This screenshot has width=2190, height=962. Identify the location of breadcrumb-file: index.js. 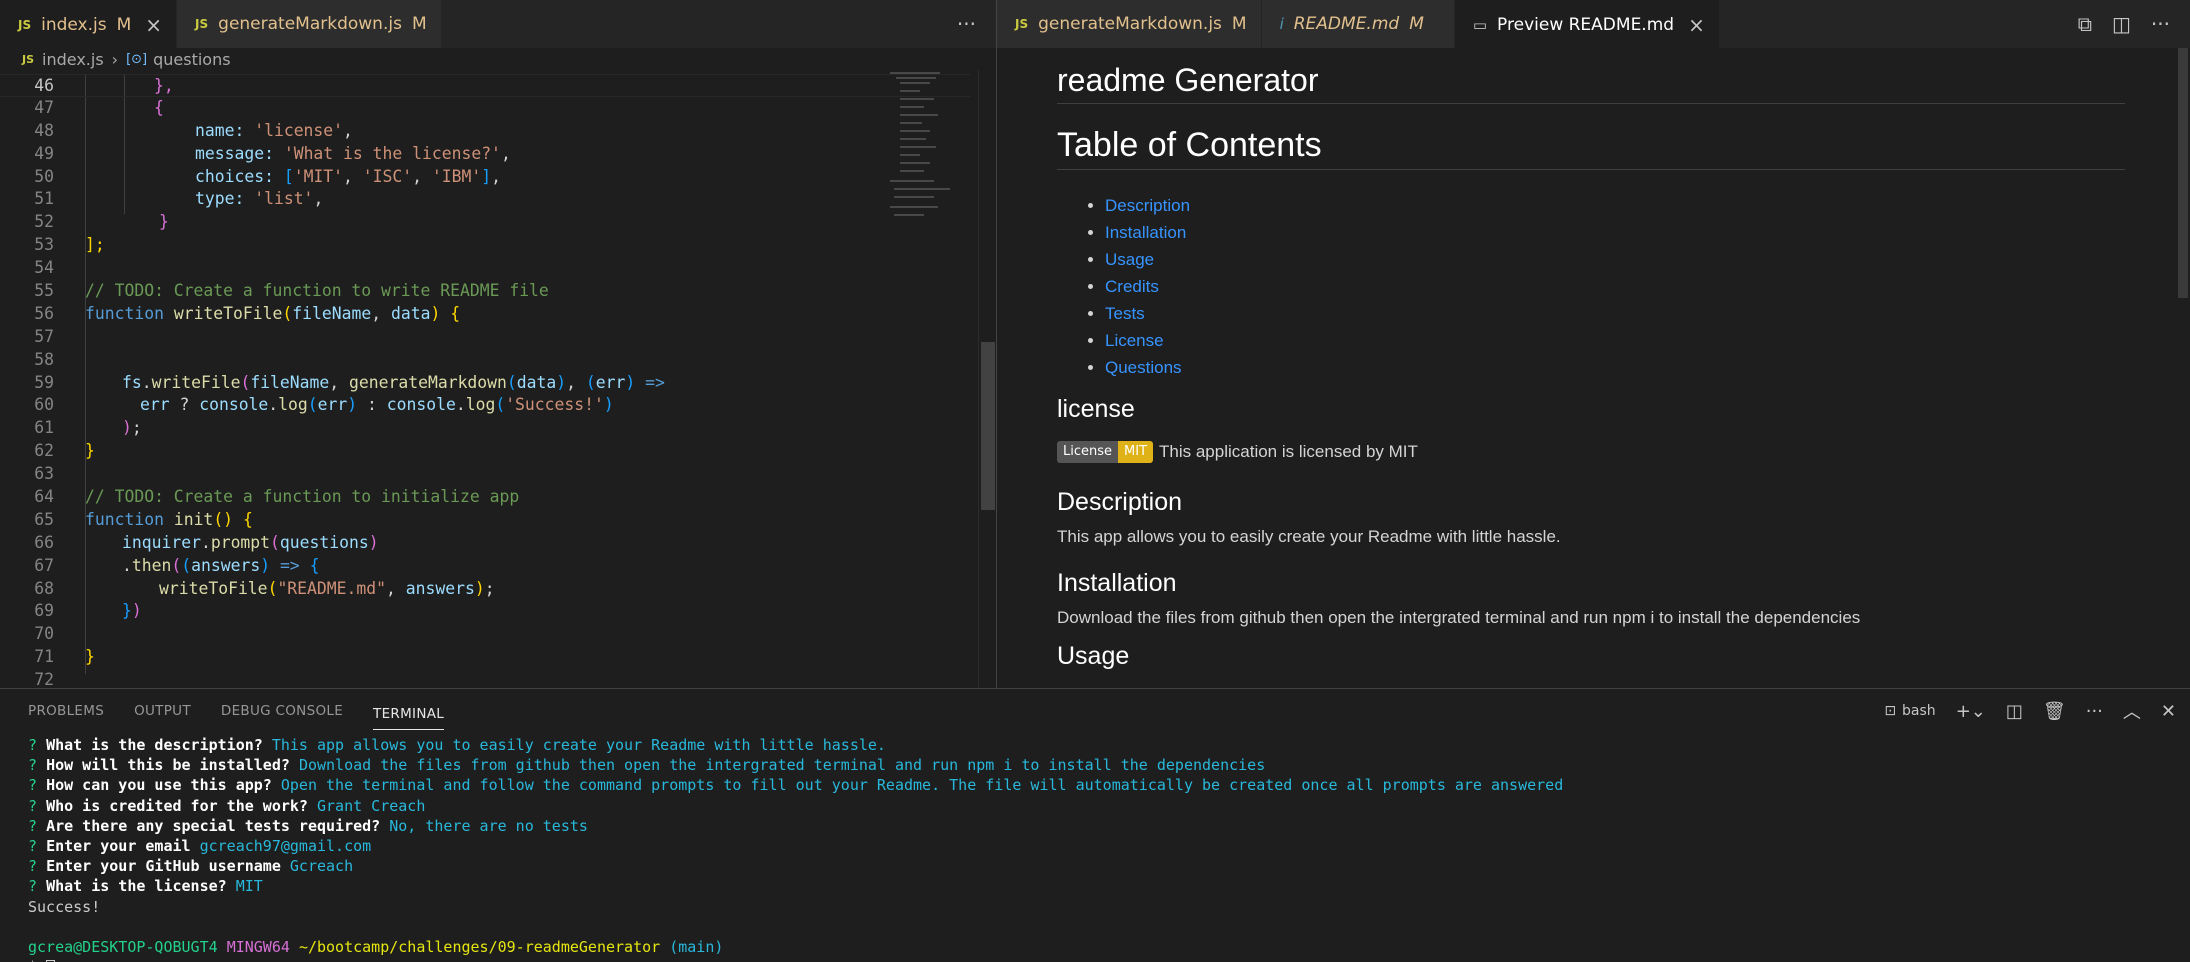
(73, 59).